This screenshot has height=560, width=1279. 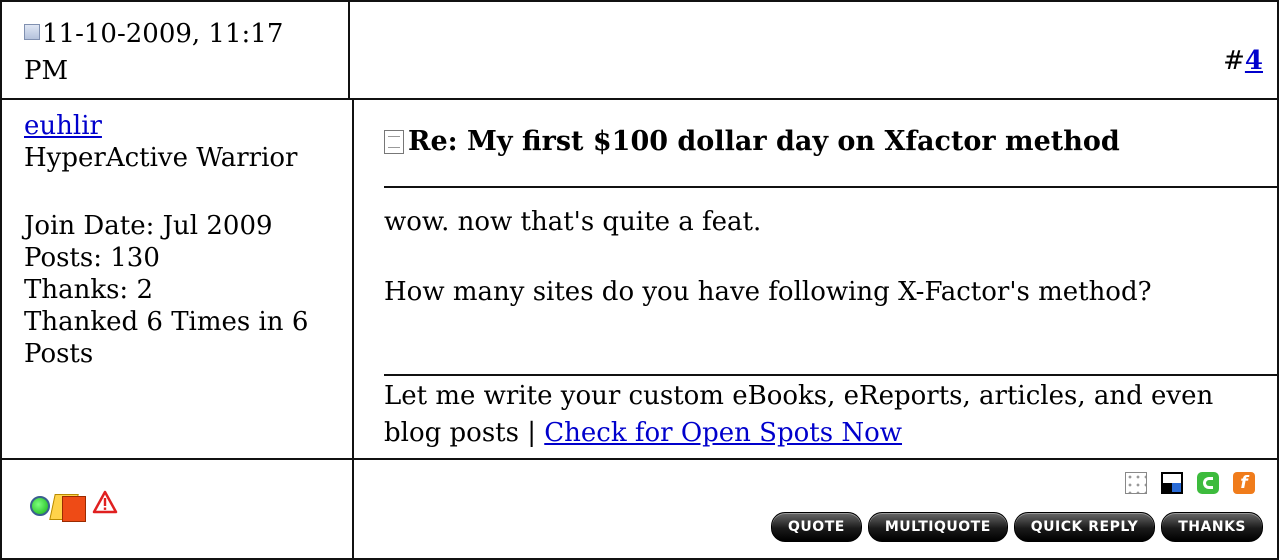 I want to click on online-icon, so click(x=40, y=505).